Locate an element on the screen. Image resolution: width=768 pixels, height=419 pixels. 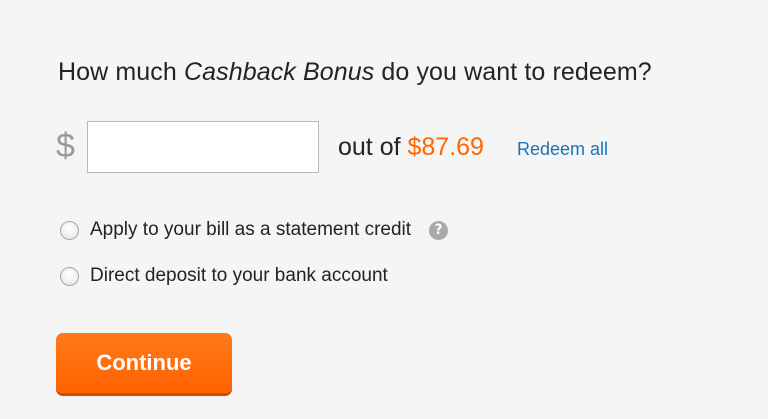
currency-symbol: $ is located at coordinates (65, 146).